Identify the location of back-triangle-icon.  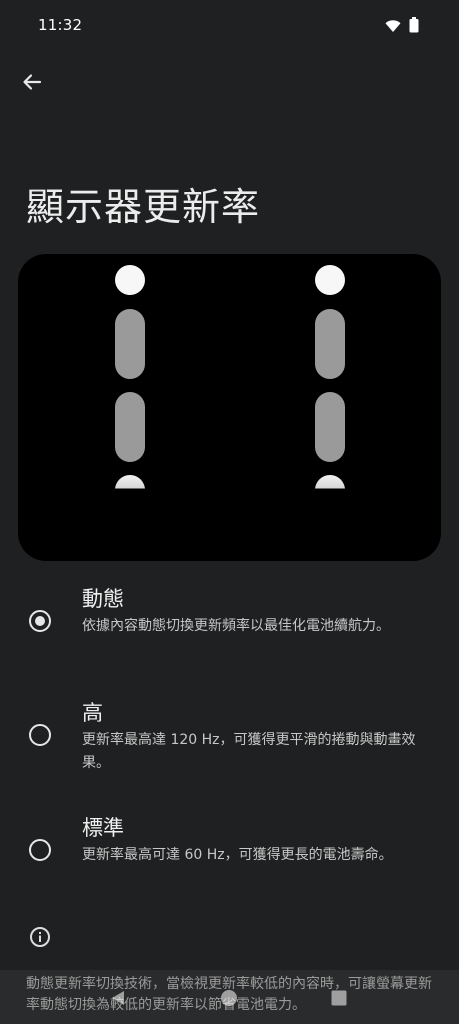
(118, 1000).